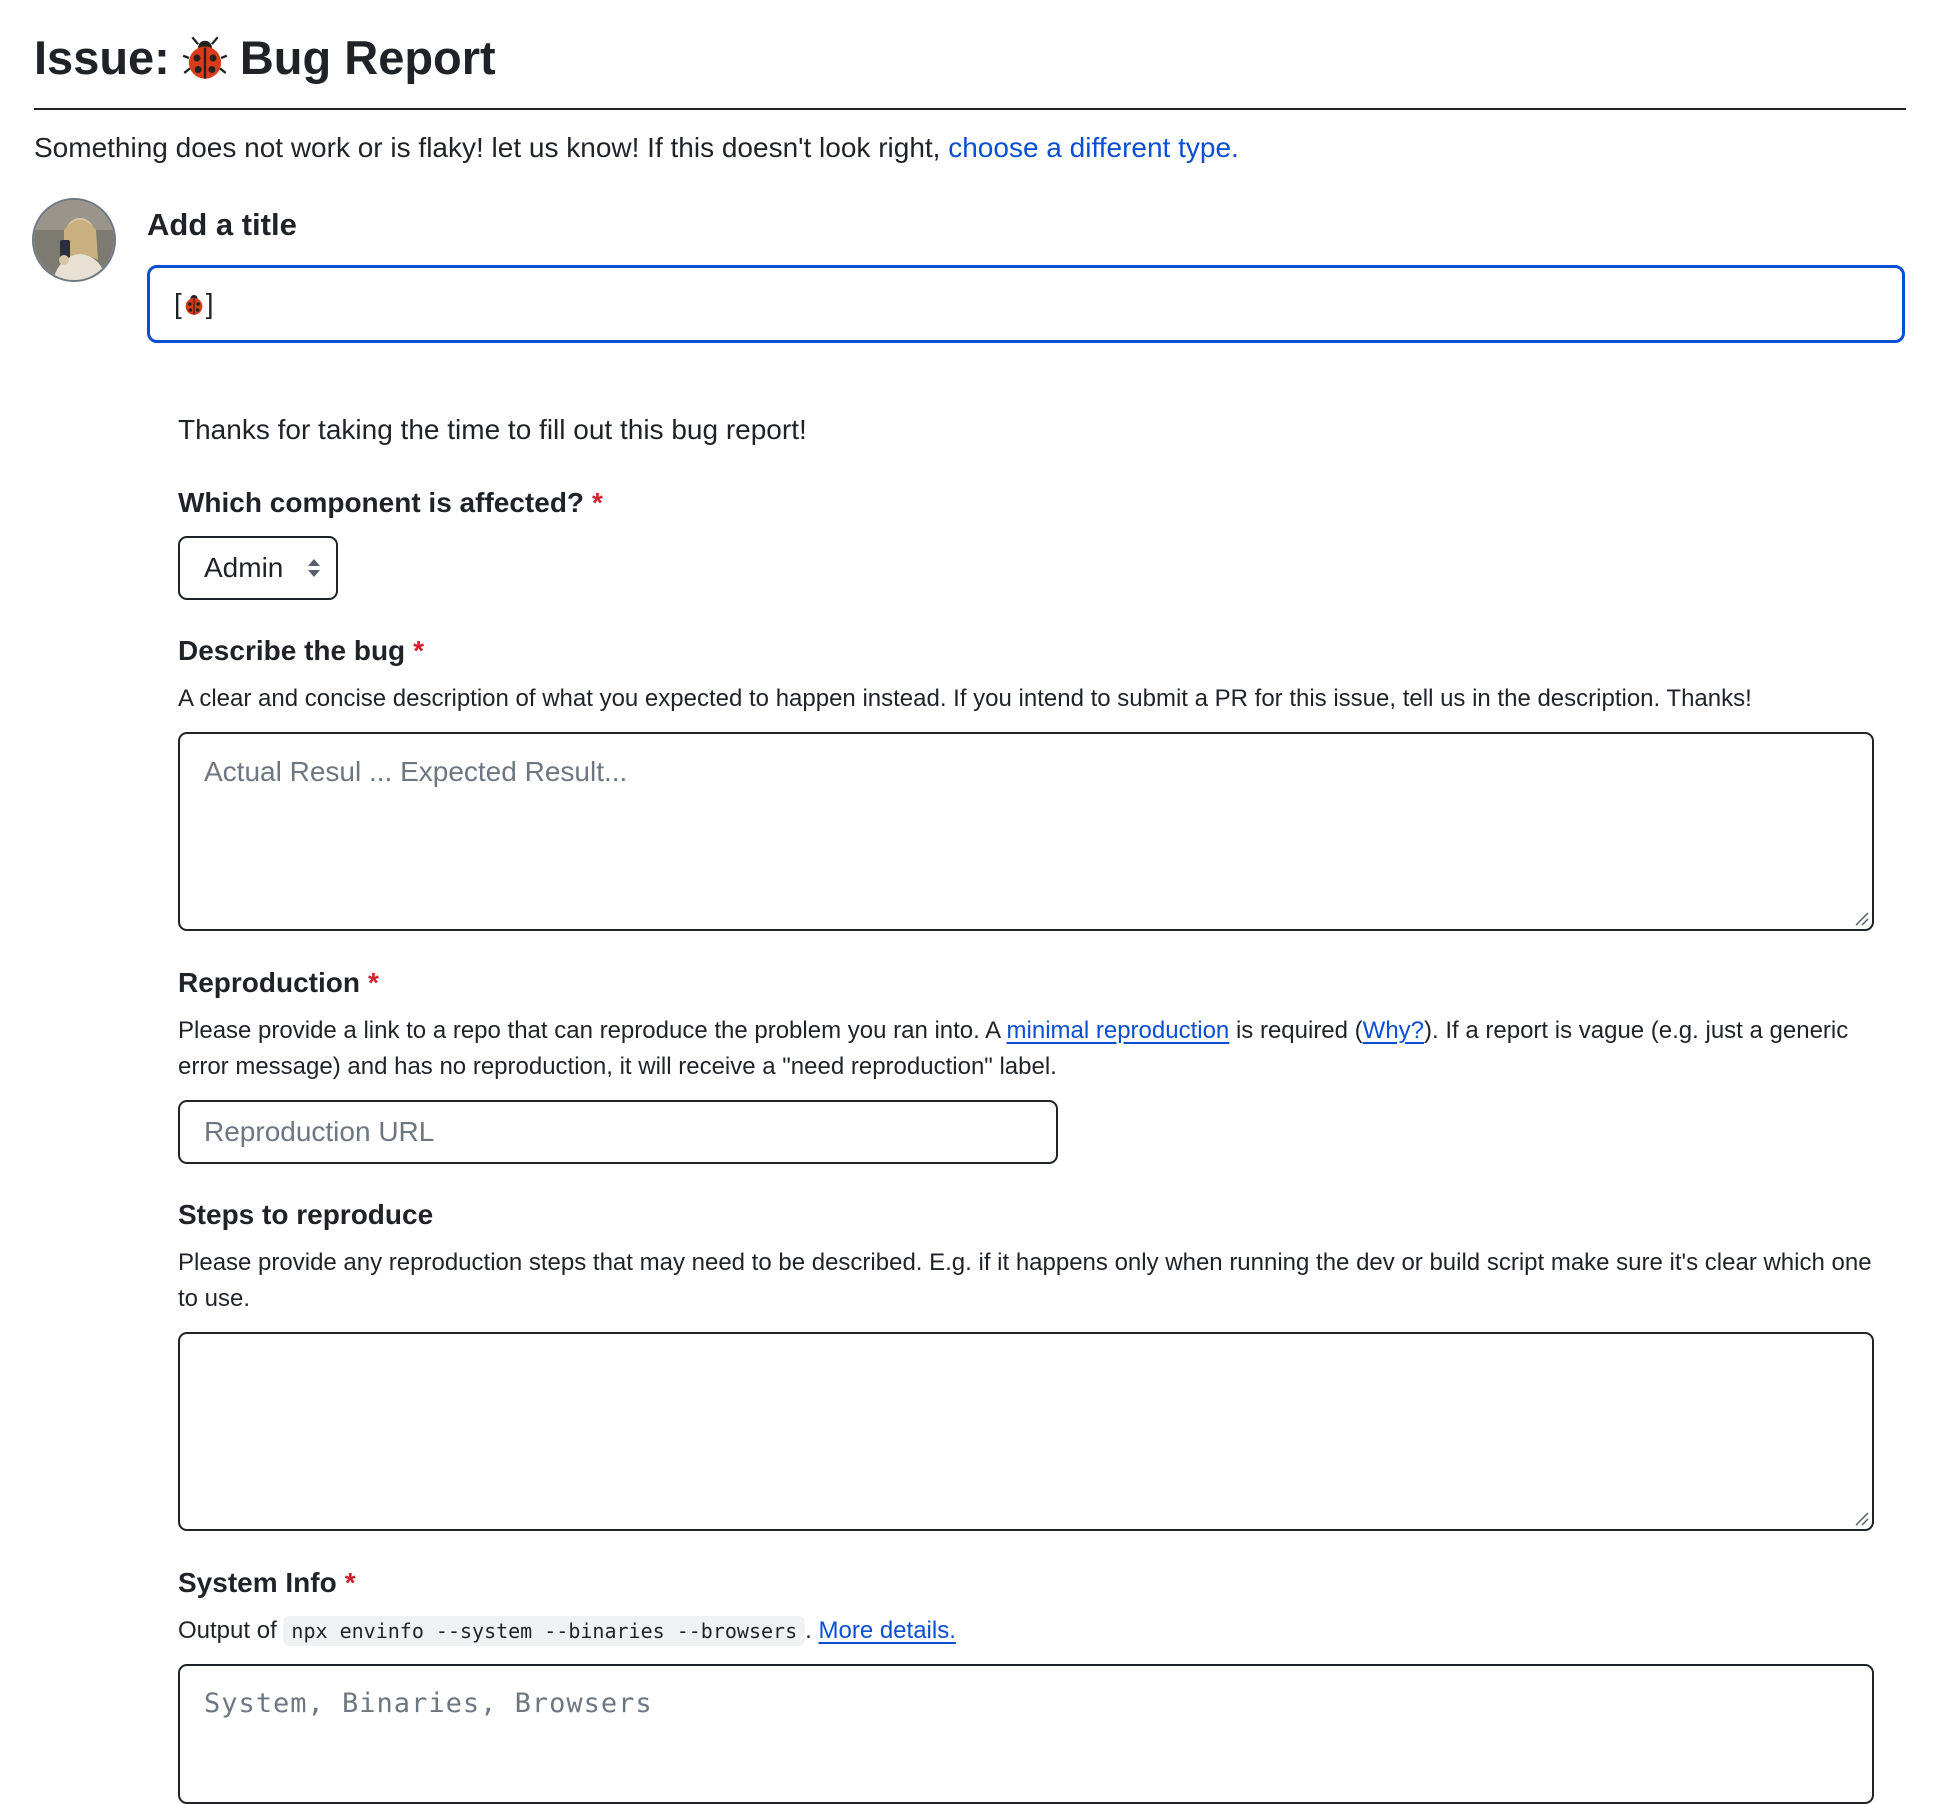 The height and width of the screenshot is (1804, 1940). I want to click on describe-label-text: Describe the bug, so click(292, 650).